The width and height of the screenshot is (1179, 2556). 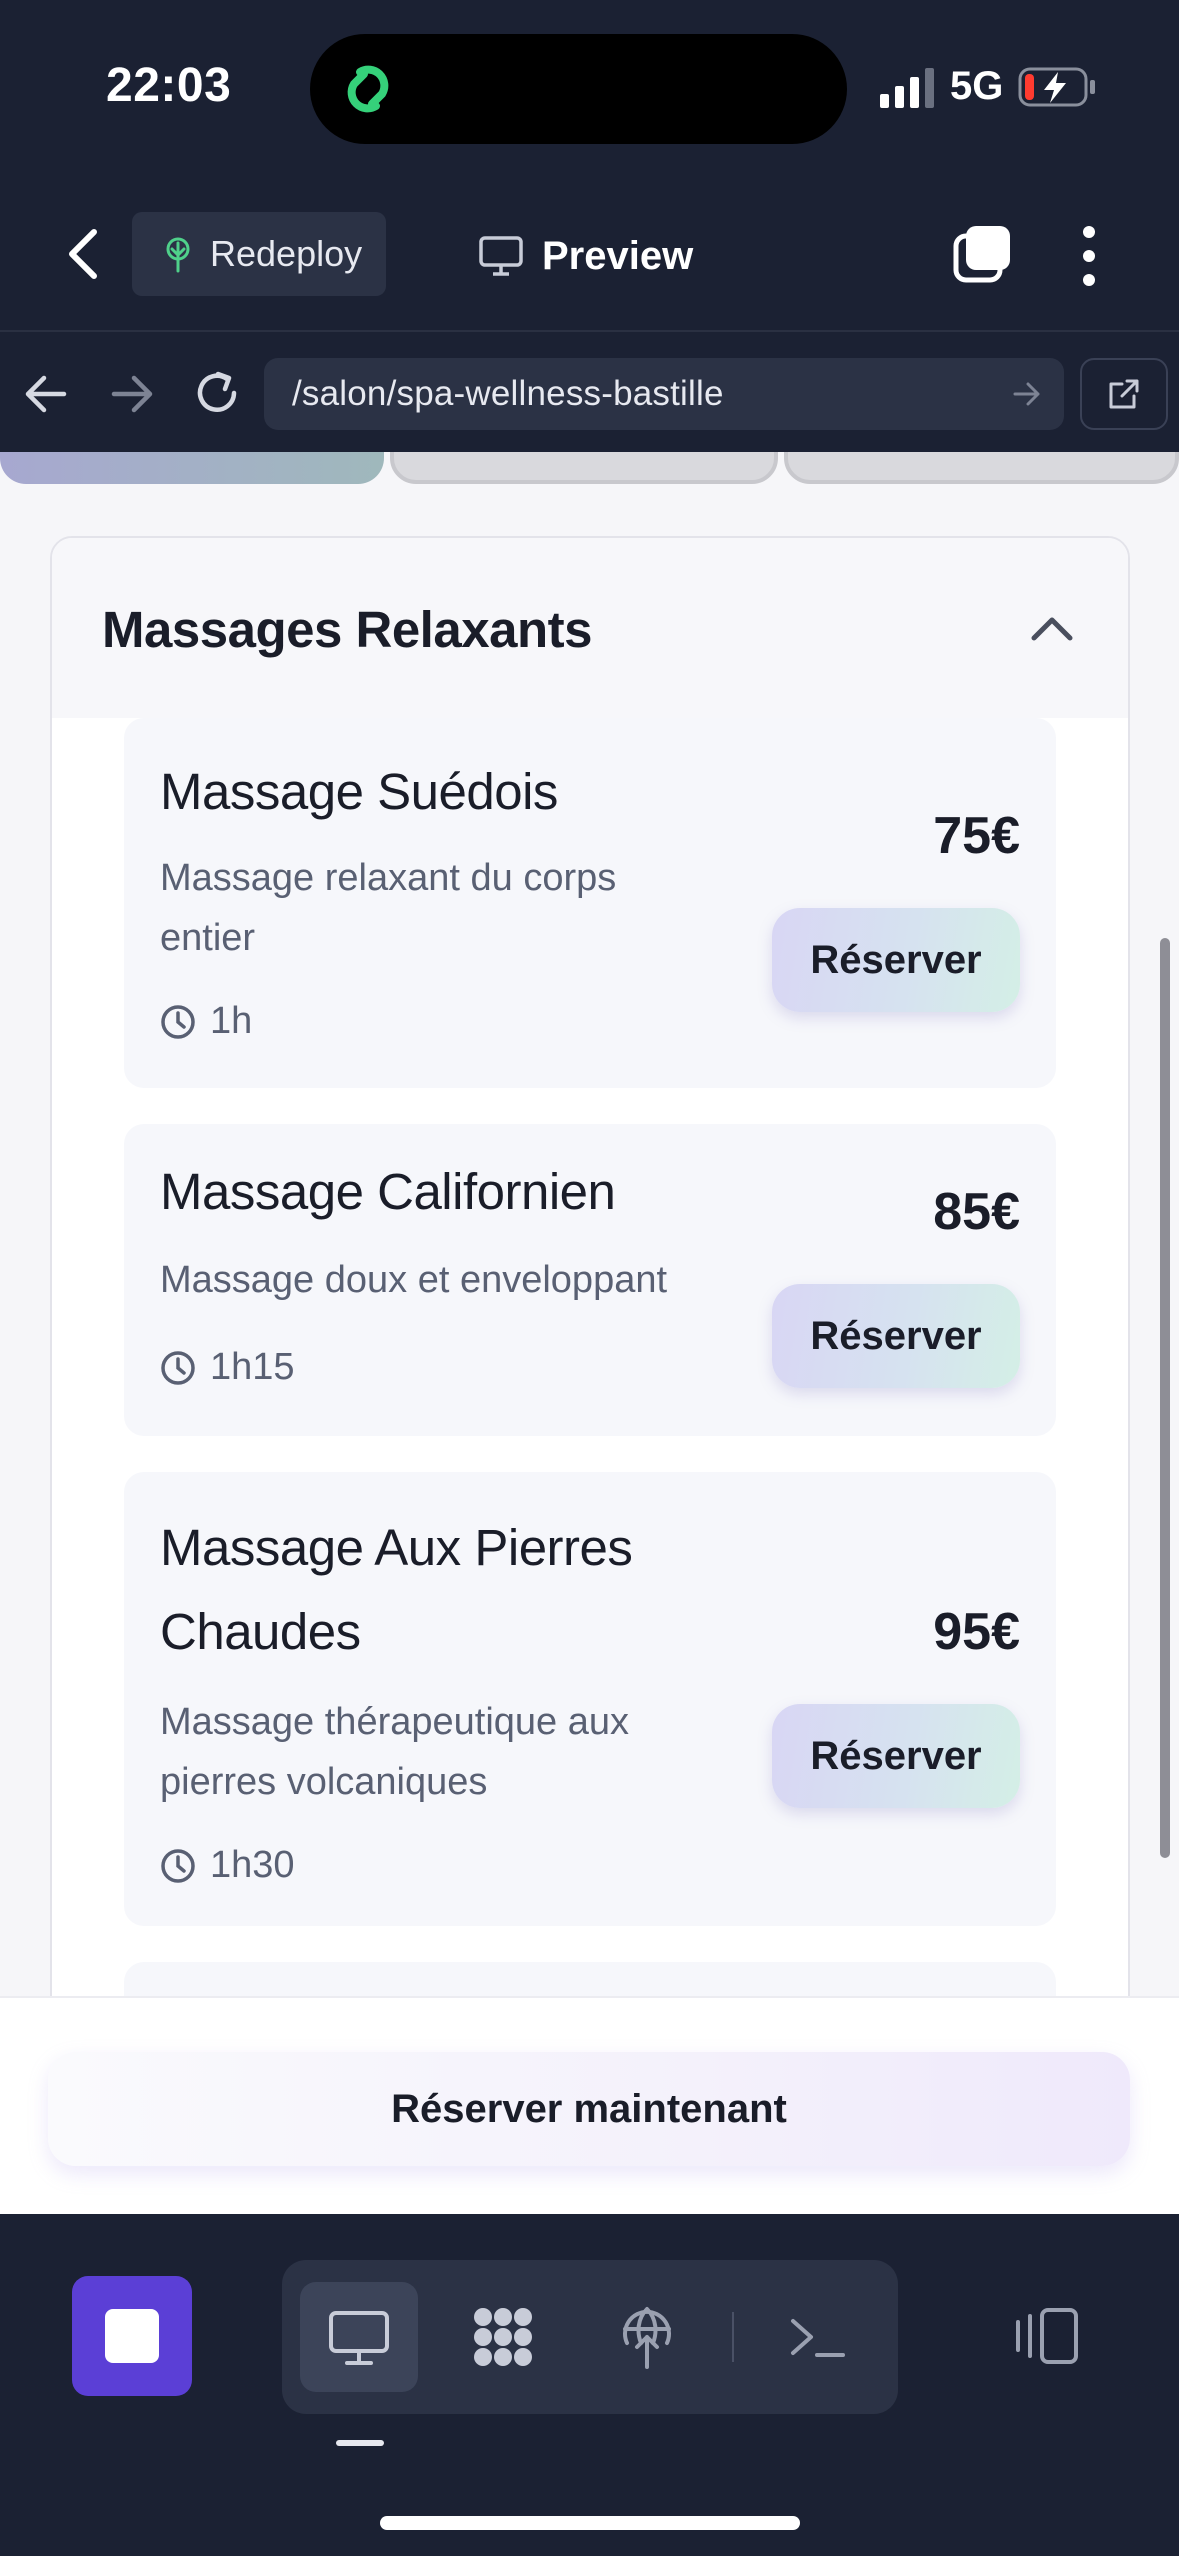 I want to click on tool-group, so click(x=590, y=2337).